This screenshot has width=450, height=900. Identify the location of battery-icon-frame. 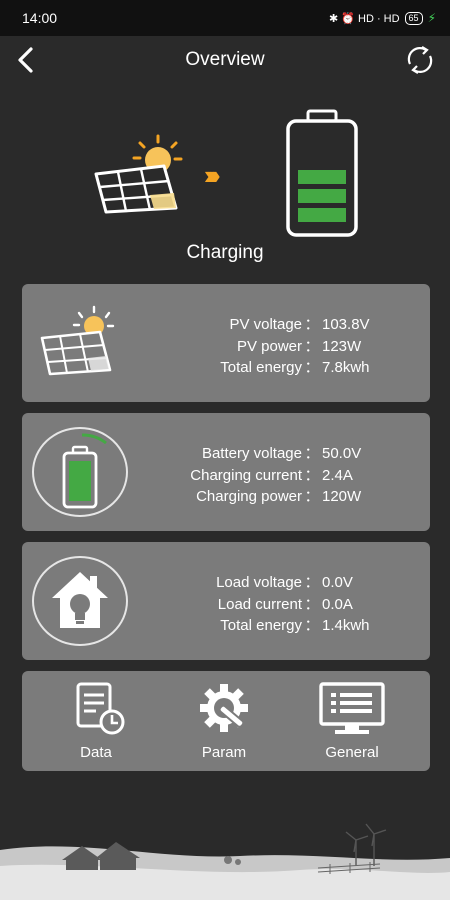
(80, 472).